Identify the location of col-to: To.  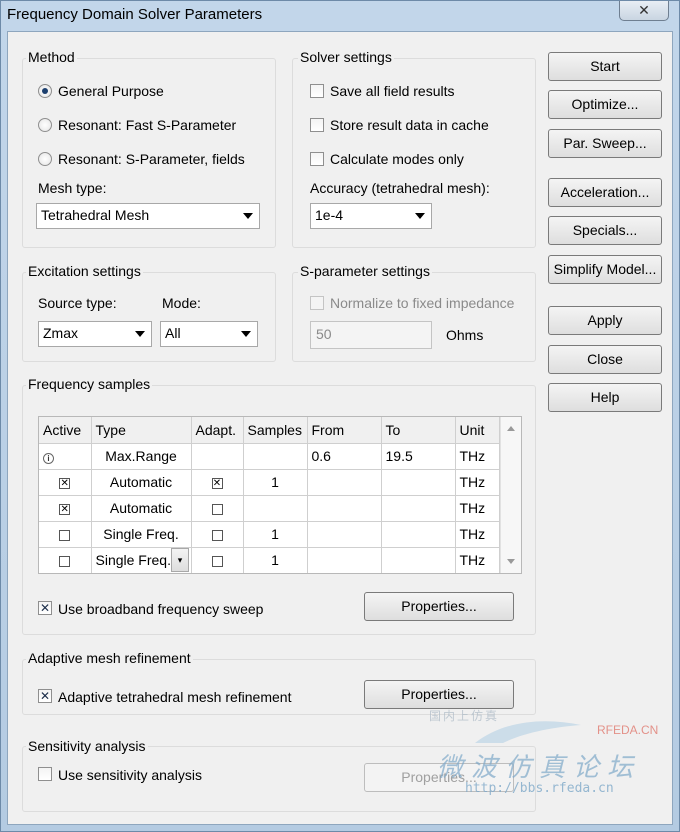
(418, 430).